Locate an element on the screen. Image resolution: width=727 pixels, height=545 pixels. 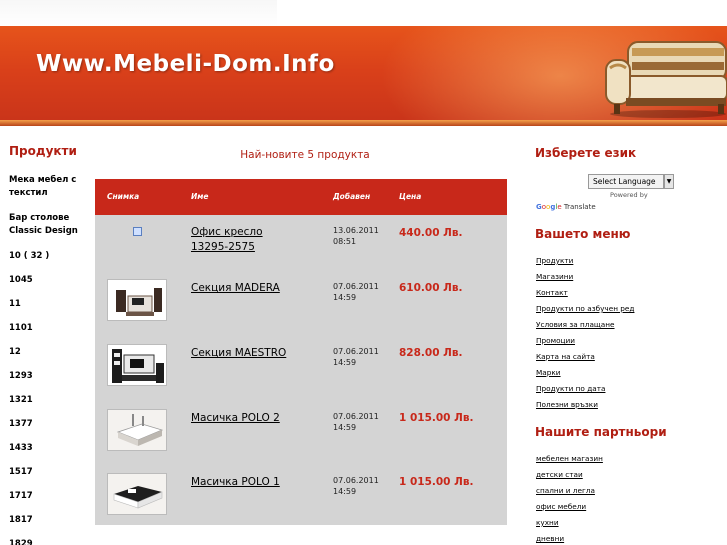
top-strip is located at coordinates (363, 13).